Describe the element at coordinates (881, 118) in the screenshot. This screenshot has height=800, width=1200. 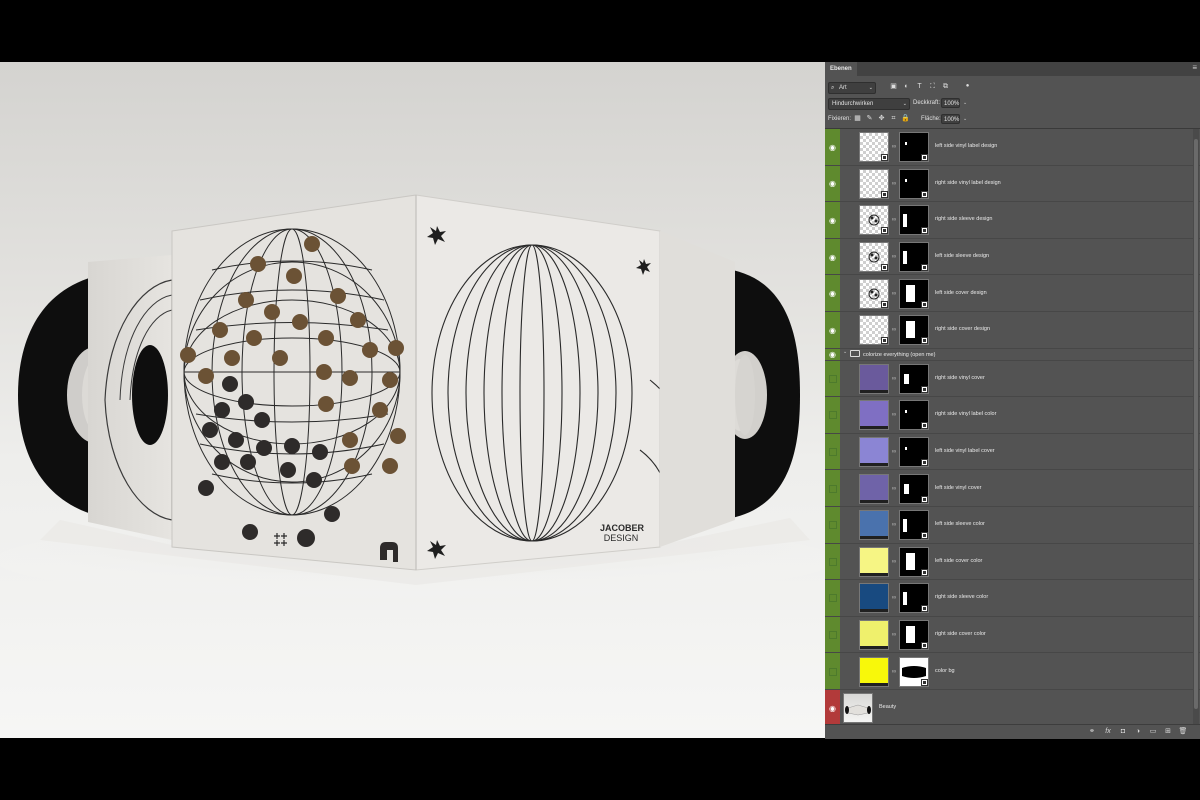
I see `lock-position-icon: ✥` at that location.